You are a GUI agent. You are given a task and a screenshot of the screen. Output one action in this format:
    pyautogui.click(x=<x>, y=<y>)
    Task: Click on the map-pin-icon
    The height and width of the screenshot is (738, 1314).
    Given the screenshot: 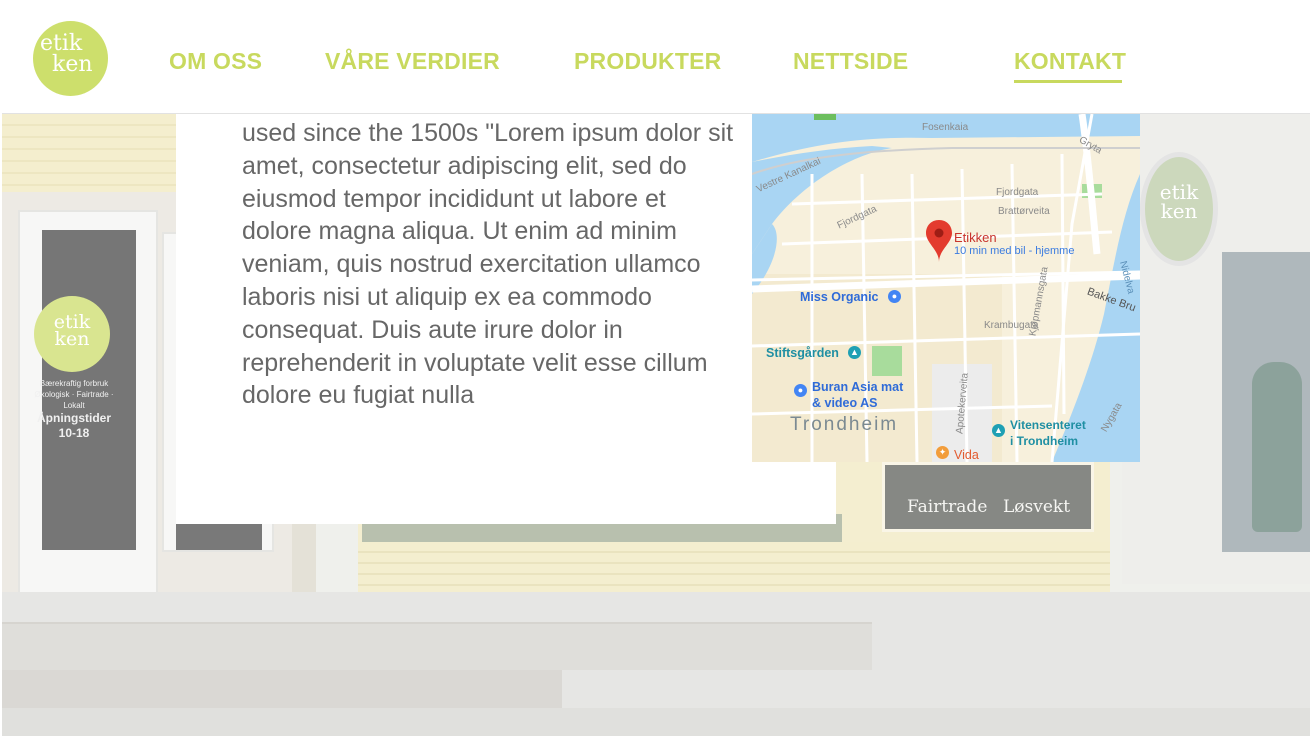 What is the action you would take?
    pyautogui.click(x=939, y=241)
    